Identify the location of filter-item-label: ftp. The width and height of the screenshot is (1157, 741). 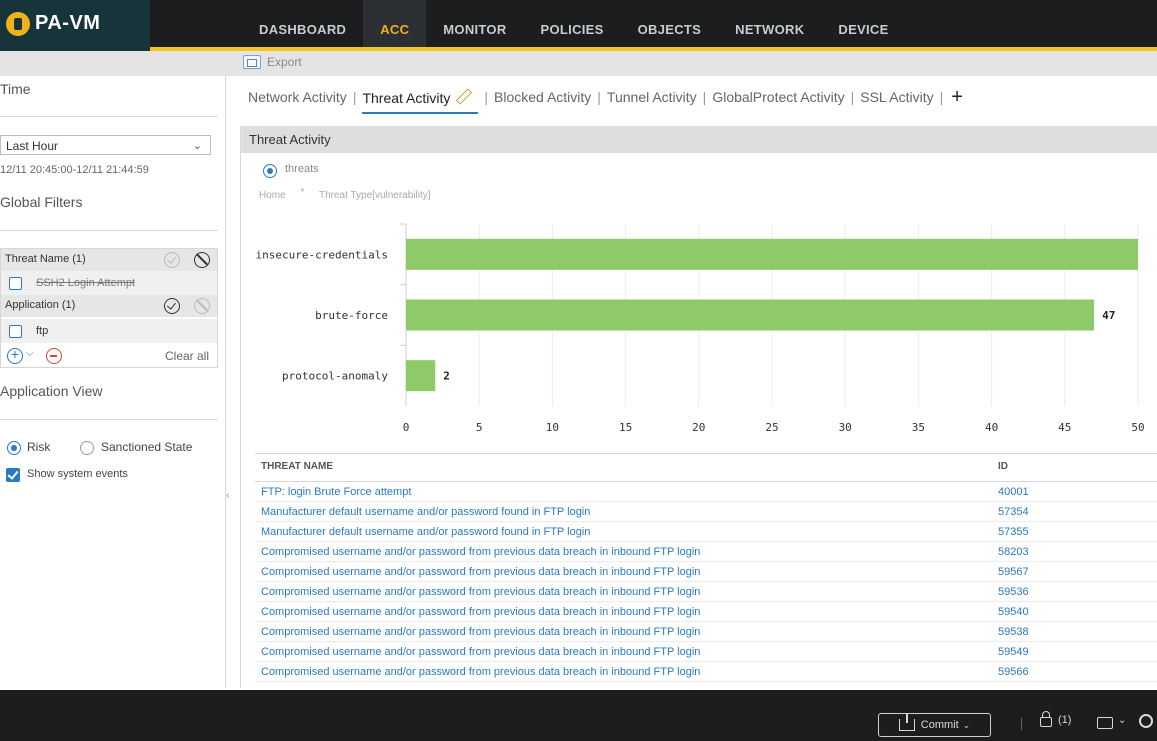
(42, 331).